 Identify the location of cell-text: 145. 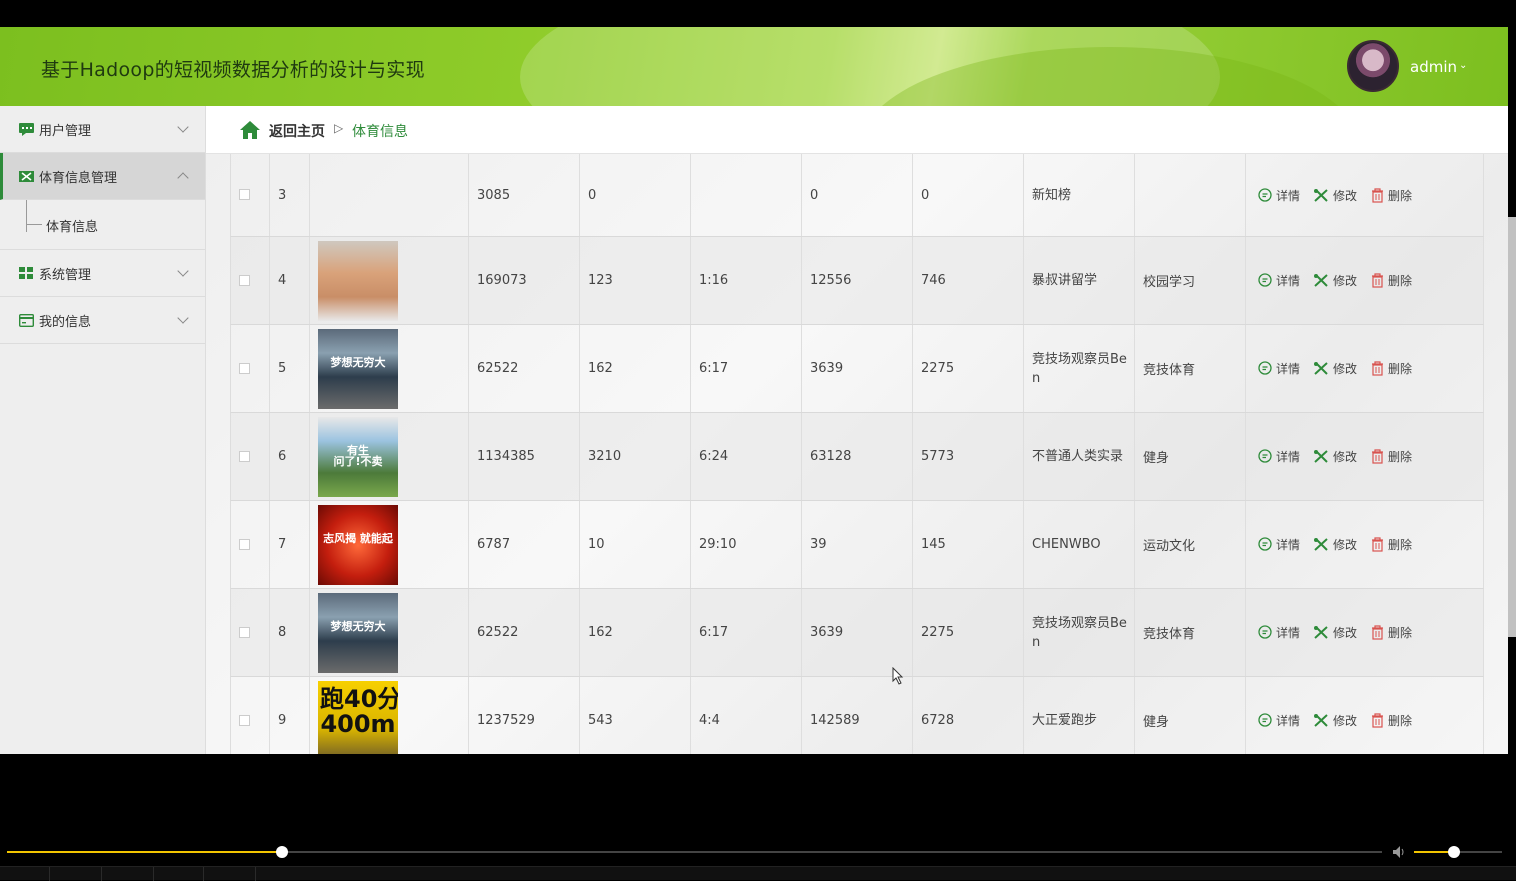
(933, 544).